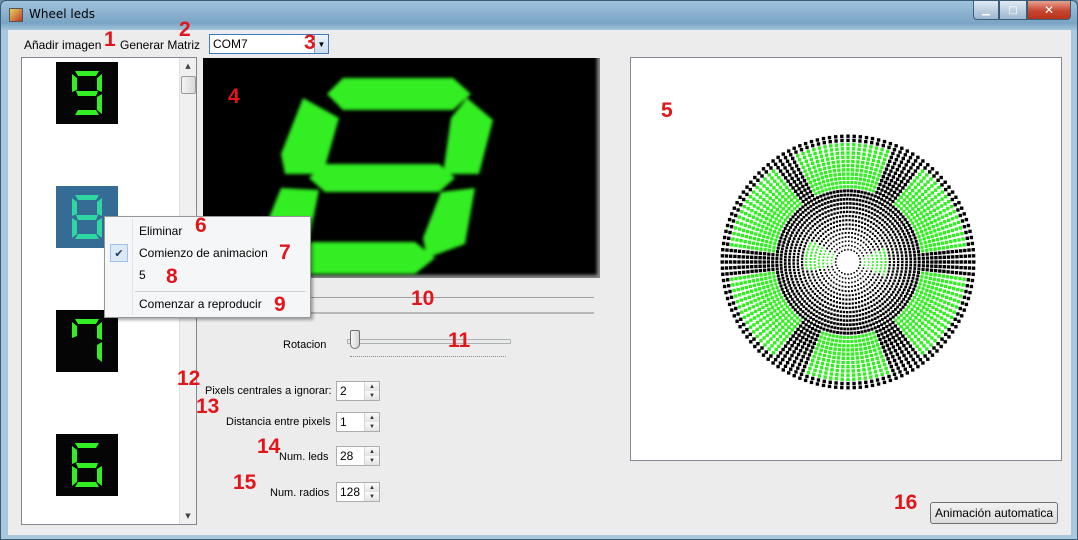 This screenshot has width=1078, height=540. I want to click on ignore-center-spinner: 2 ▲ ▼, so click(358, 391).